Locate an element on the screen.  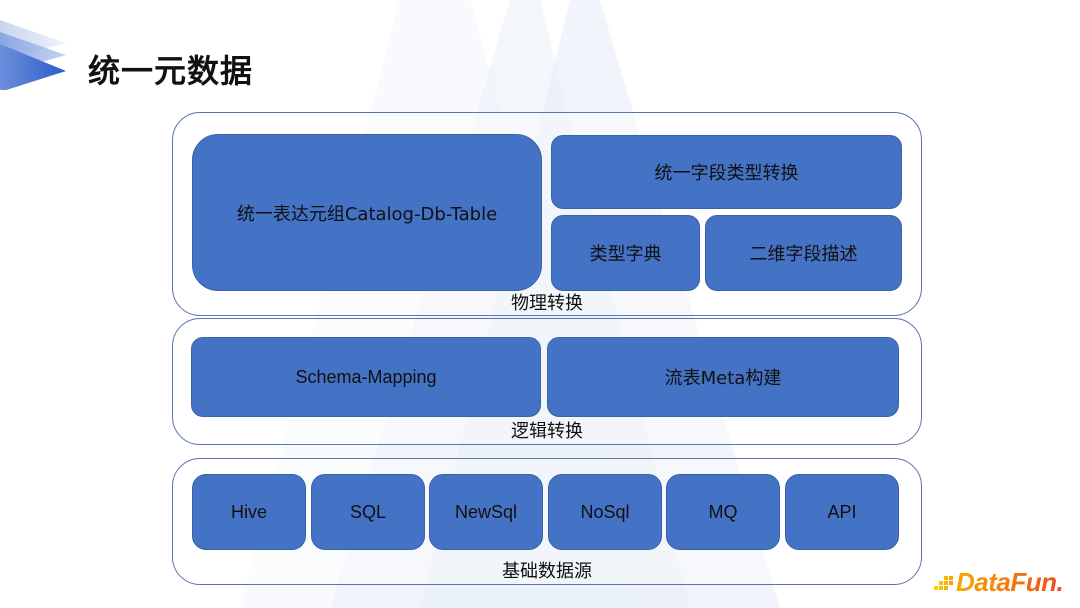
corner-arrow-icon is located at coordinates (33, 55).